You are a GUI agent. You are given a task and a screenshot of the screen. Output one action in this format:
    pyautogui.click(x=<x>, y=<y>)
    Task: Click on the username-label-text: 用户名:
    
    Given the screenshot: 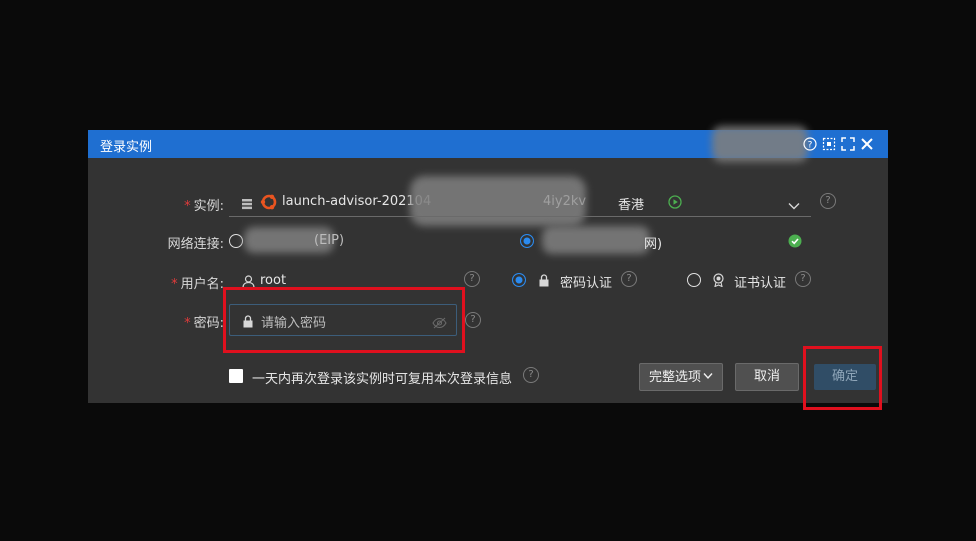 What is the action you would take?
    pyautogui.click(x=202, y=284)
    